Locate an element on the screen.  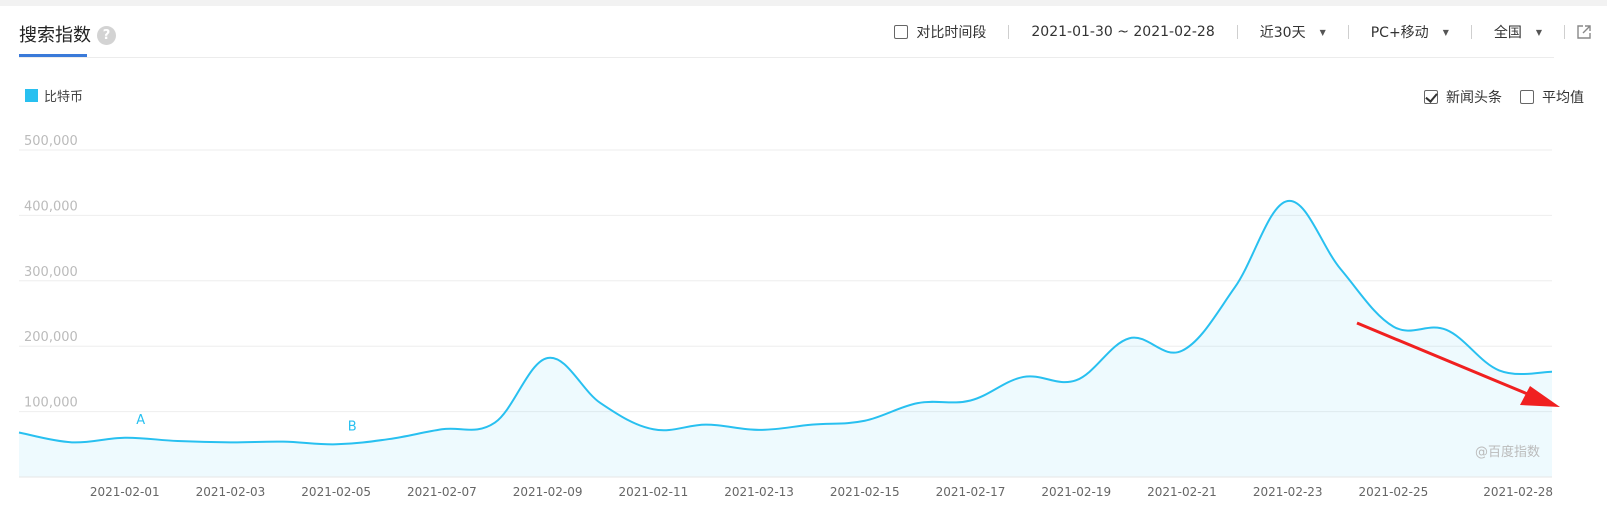
news-annotation-a: A is located at coordinates (140, 420).